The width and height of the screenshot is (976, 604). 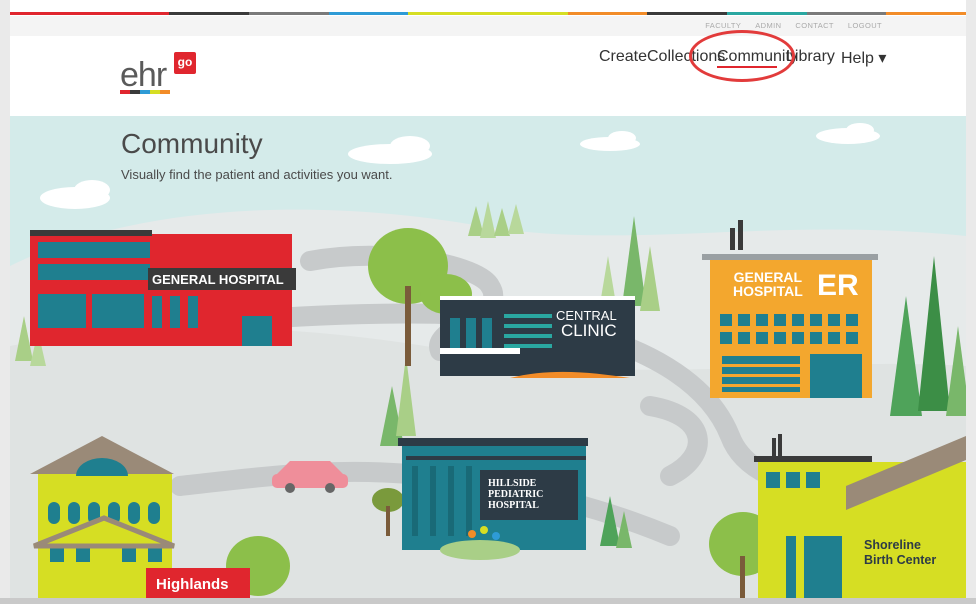 I want to click on general-er-label-line1: GENERAL, so click(x=768, y=277).